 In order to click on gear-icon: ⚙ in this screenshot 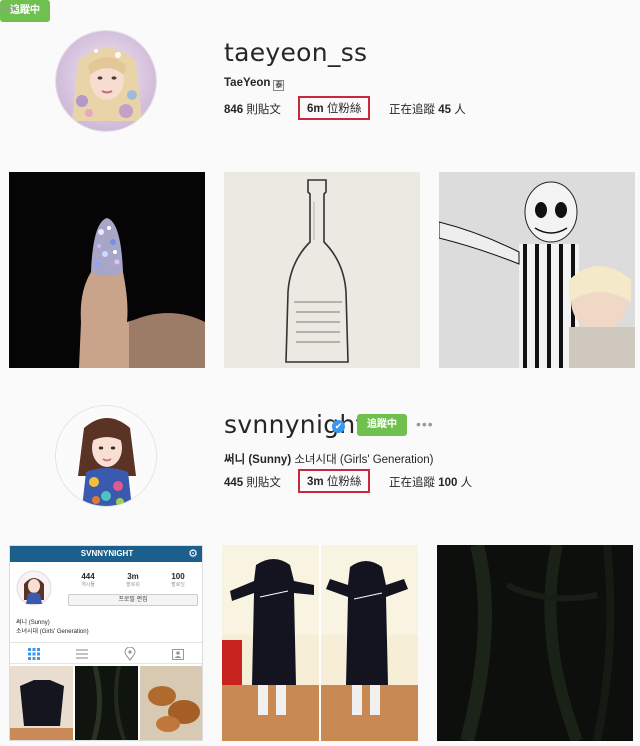, I will do `click(193, 554)`.